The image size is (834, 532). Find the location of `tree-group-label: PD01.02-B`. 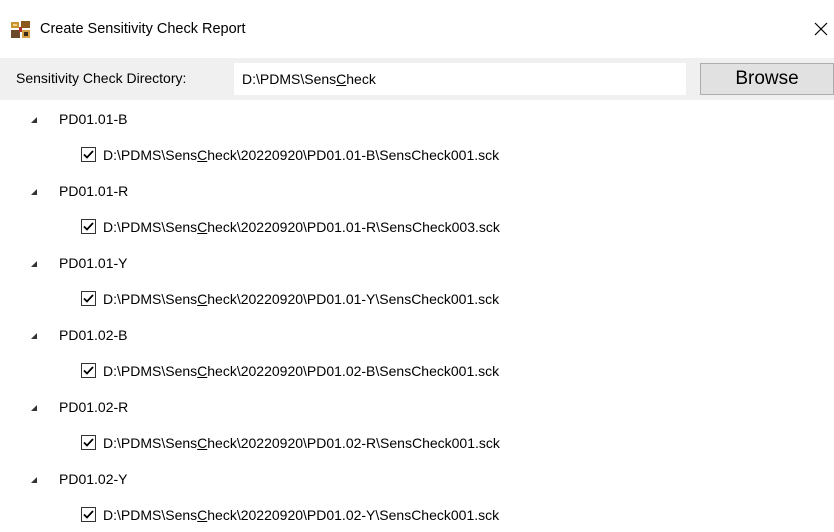

tree-group-label: PD01.02-B is located at coordinates (93, 335).